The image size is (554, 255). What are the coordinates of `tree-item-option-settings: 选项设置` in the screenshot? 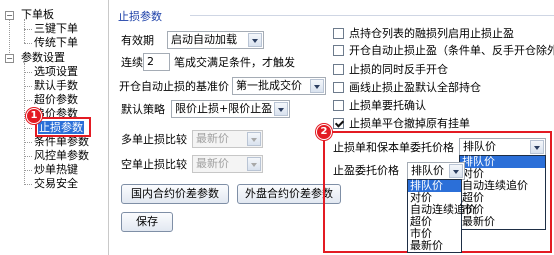 It's located at (56, 72).